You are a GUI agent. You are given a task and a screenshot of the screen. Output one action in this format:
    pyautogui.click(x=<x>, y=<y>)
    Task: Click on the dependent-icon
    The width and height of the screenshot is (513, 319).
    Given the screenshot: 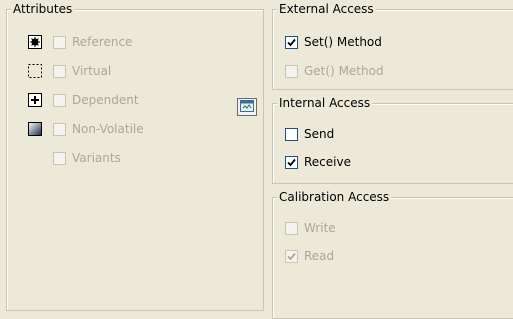 What is the action you would take?
    pyautogui.click(x=35, y=100)
    